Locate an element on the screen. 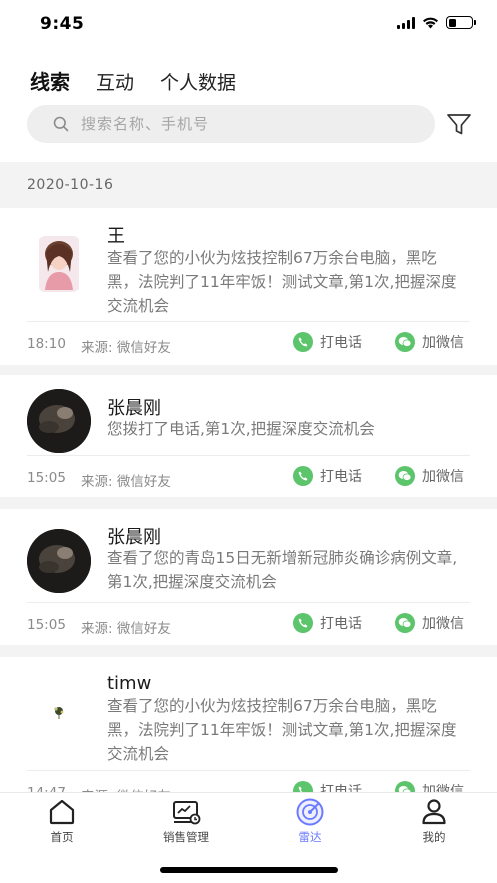 The height and width of the screenshot is (883, 497). radar-icon is located at coordinates (310, 812).